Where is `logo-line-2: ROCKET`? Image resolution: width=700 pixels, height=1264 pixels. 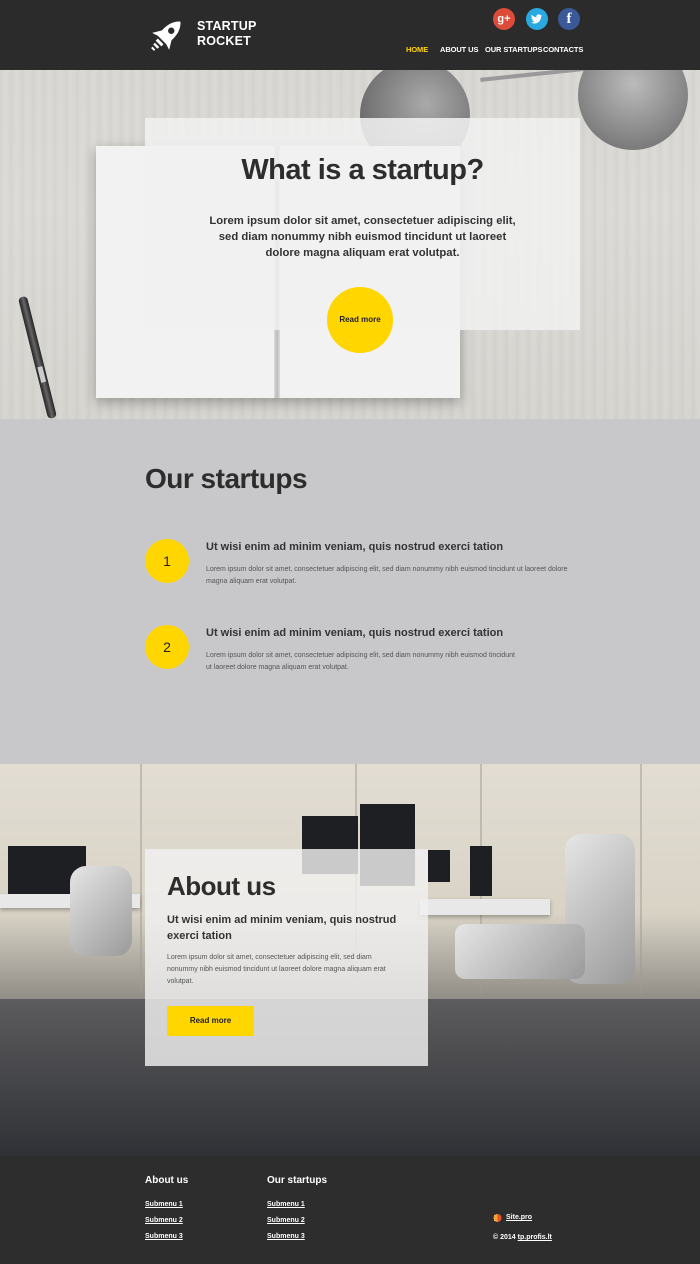
logo-line-2: ROCKET is located at coordinates (224, 41).